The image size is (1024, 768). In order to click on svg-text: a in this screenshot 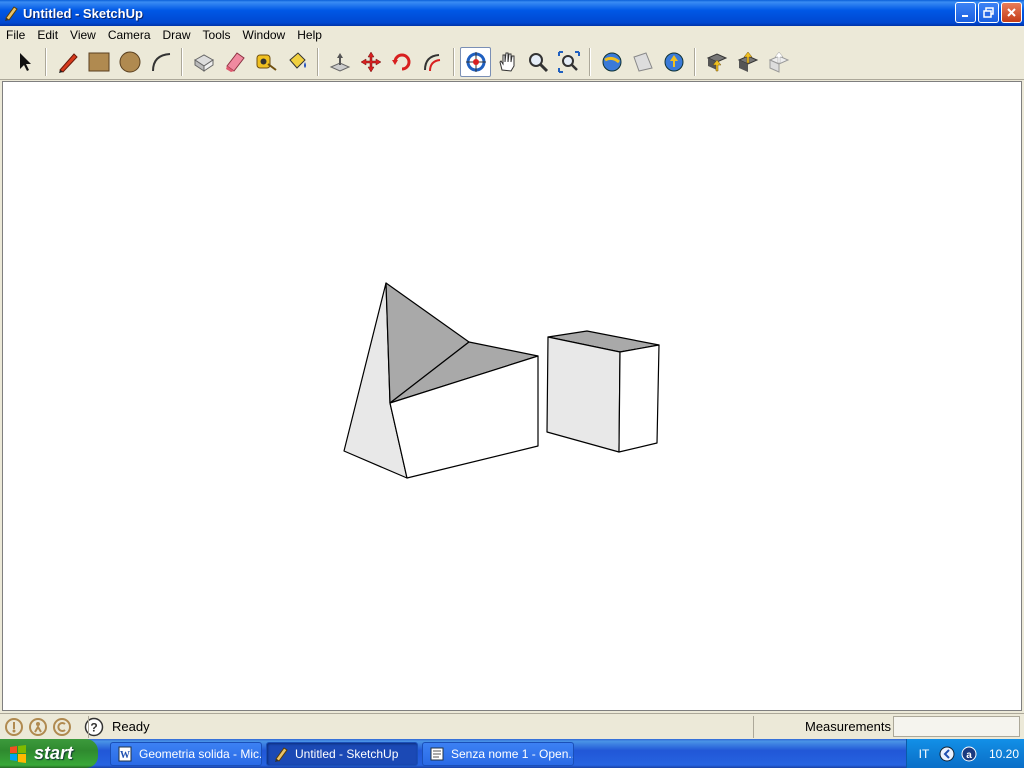, I will do `click(969, 755)`.